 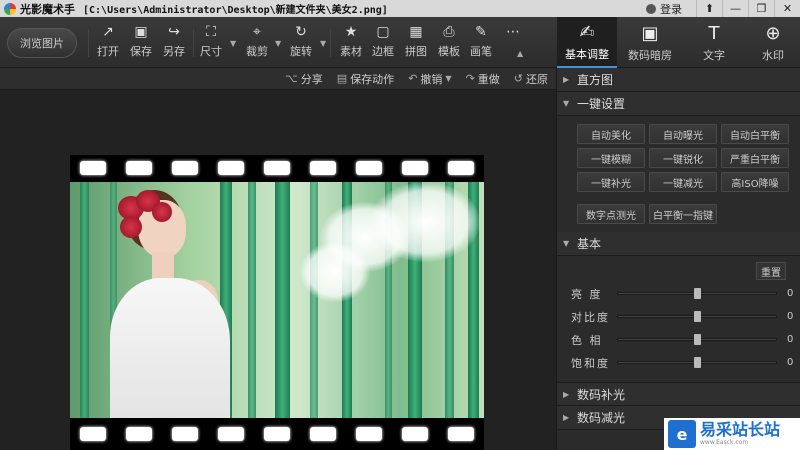 I want to click on saturation-slider-row: 饱和度 0, so click(x=678, y=362).